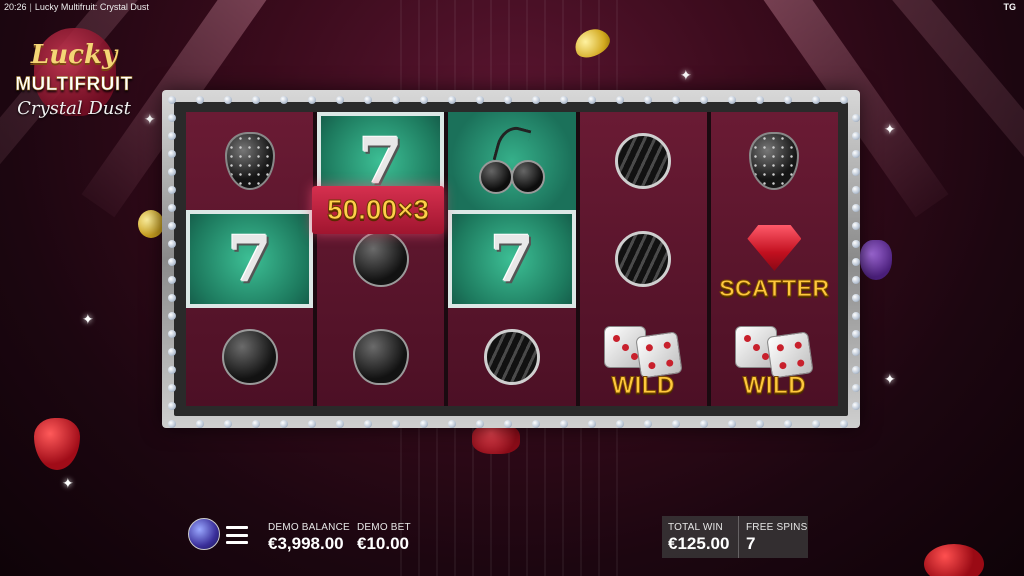 This screenshot has height=576, width=1024. I want to click on free-spins: FREE SPINS 7, so click(776, 538).